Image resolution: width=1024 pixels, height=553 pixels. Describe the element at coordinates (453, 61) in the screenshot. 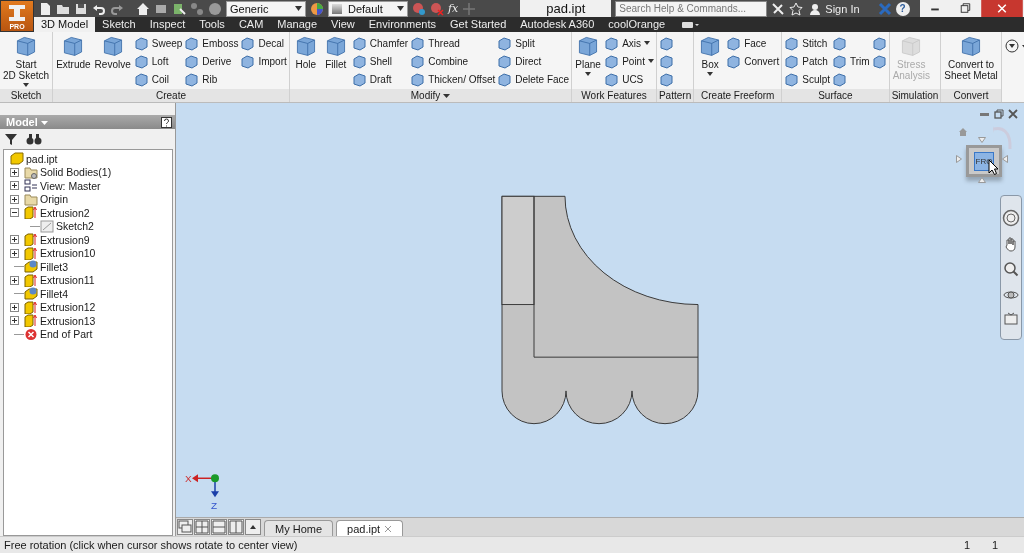

I see `tool-button: Combine` at that location.